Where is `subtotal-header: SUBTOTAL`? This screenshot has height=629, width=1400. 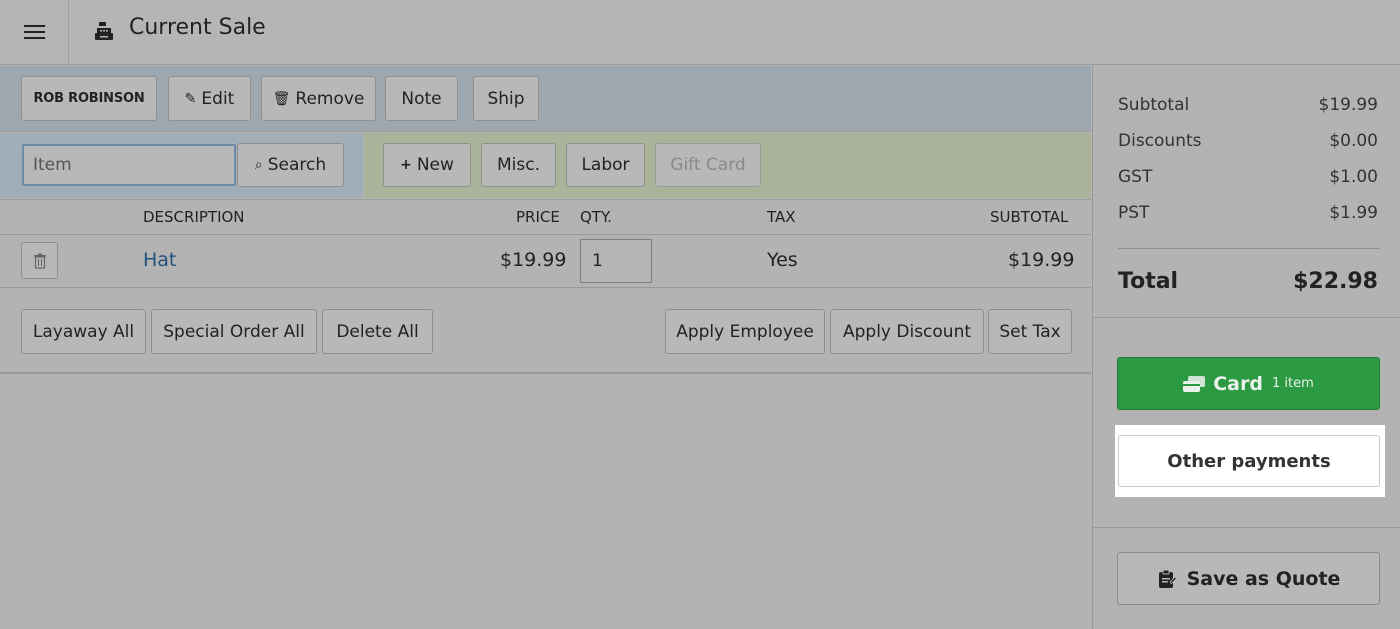 subtotal-header: SUBTOTAL is located at coordinates (1029, 217).